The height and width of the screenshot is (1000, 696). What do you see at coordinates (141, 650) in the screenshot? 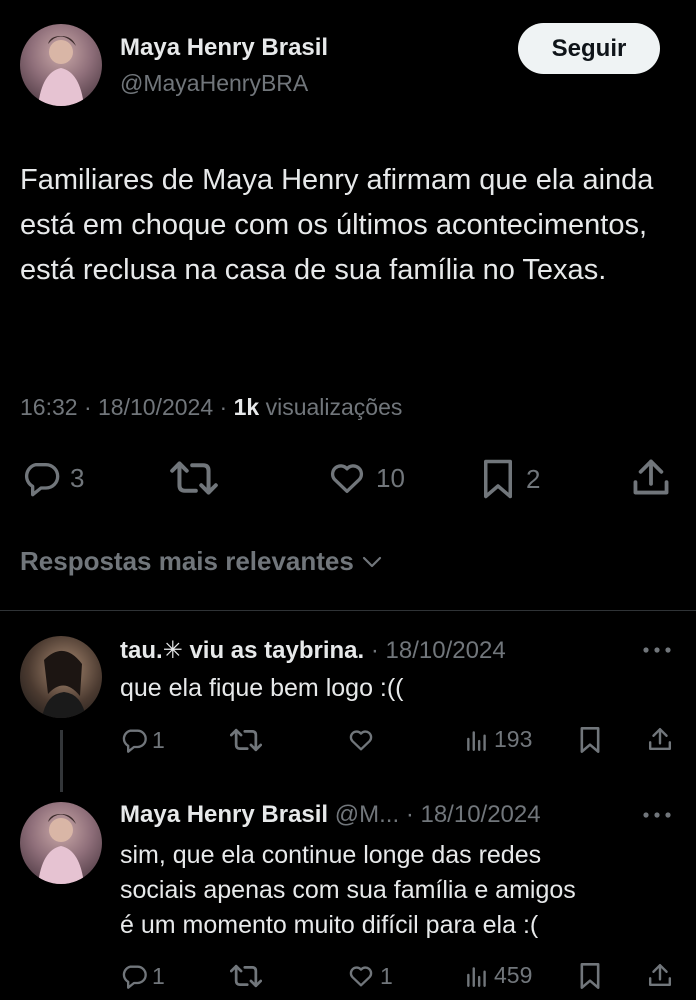
I see `reply-author-name: tau.` at bounding box center [141, 650].